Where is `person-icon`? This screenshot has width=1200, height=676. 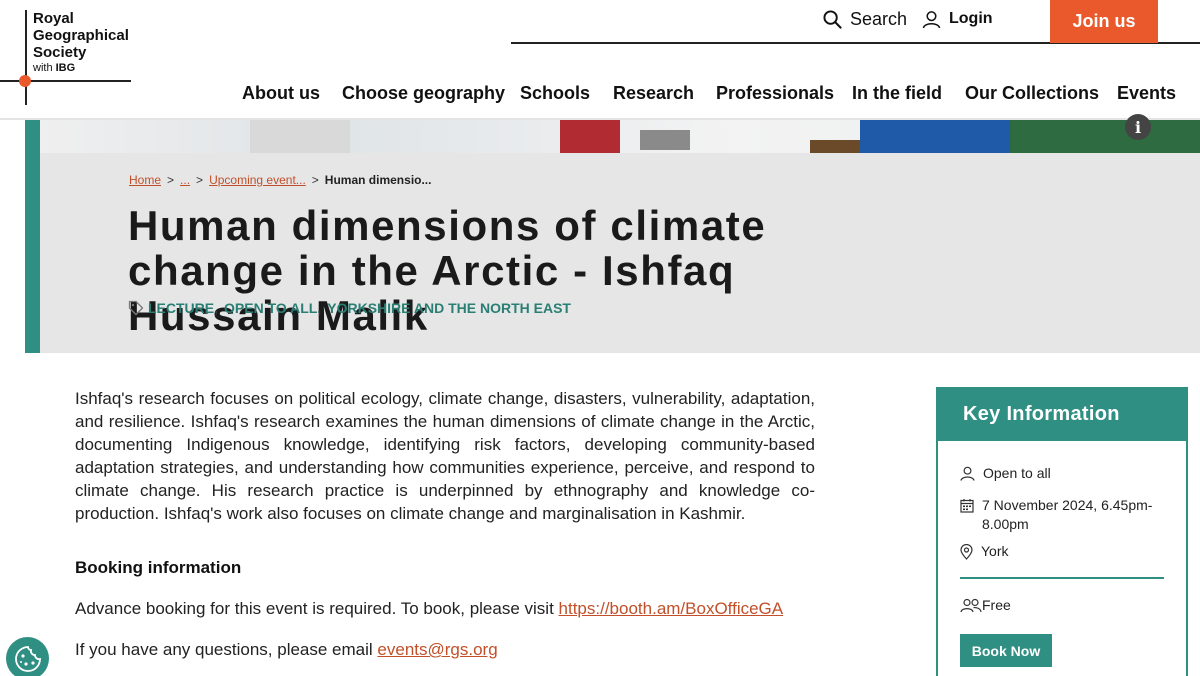 person-icon is located at coordinates (967, 473).